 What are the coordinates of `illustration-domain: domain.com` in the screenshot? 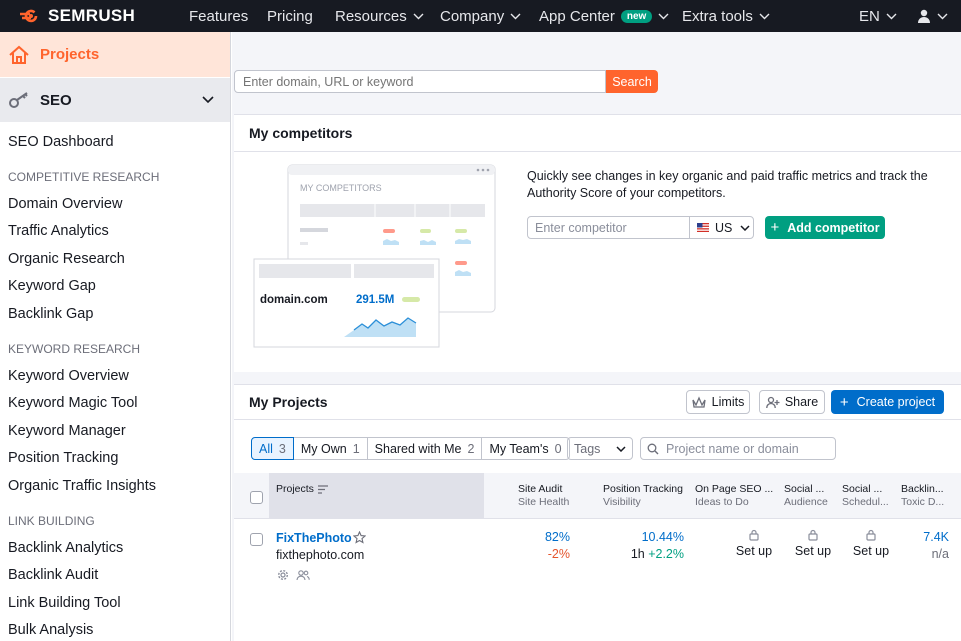 It's located at (294, 300).